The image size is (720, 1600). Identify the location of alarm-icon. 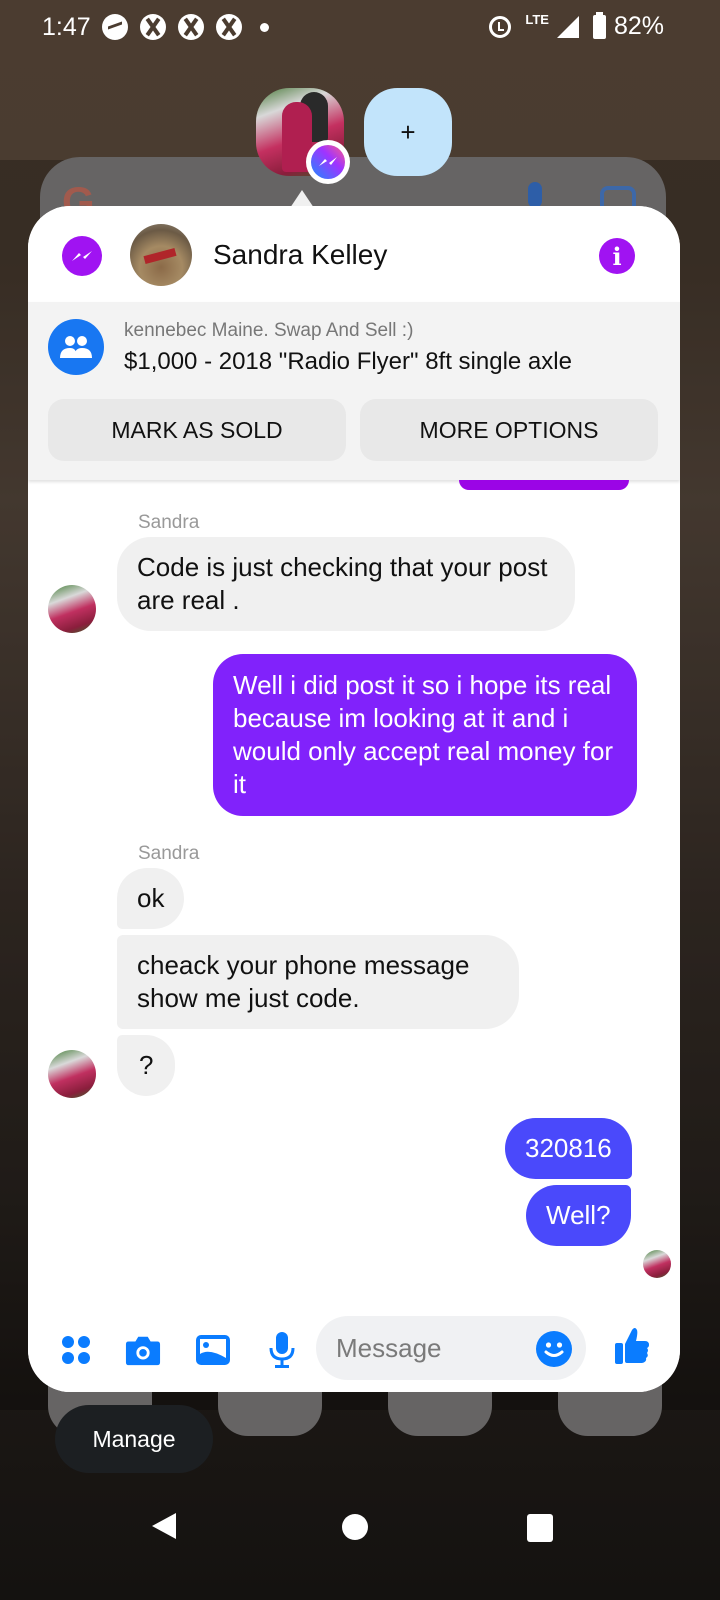
(500, 26).